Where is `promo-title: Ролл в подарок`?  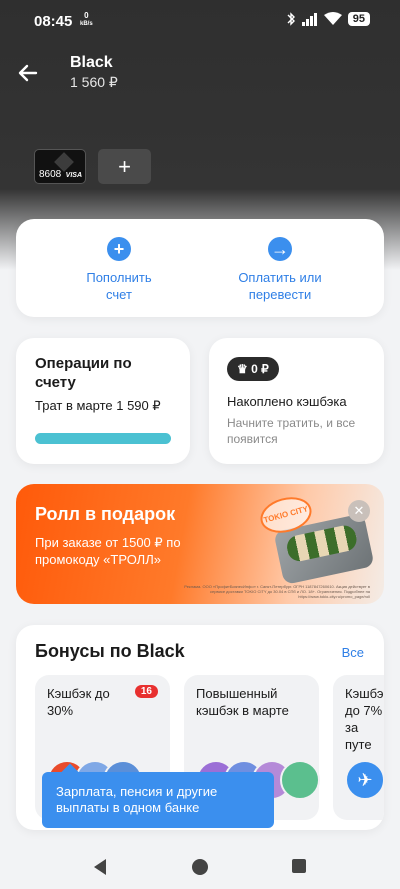
promo-title: Ролл в подарок is located at coordinates (105, 514).